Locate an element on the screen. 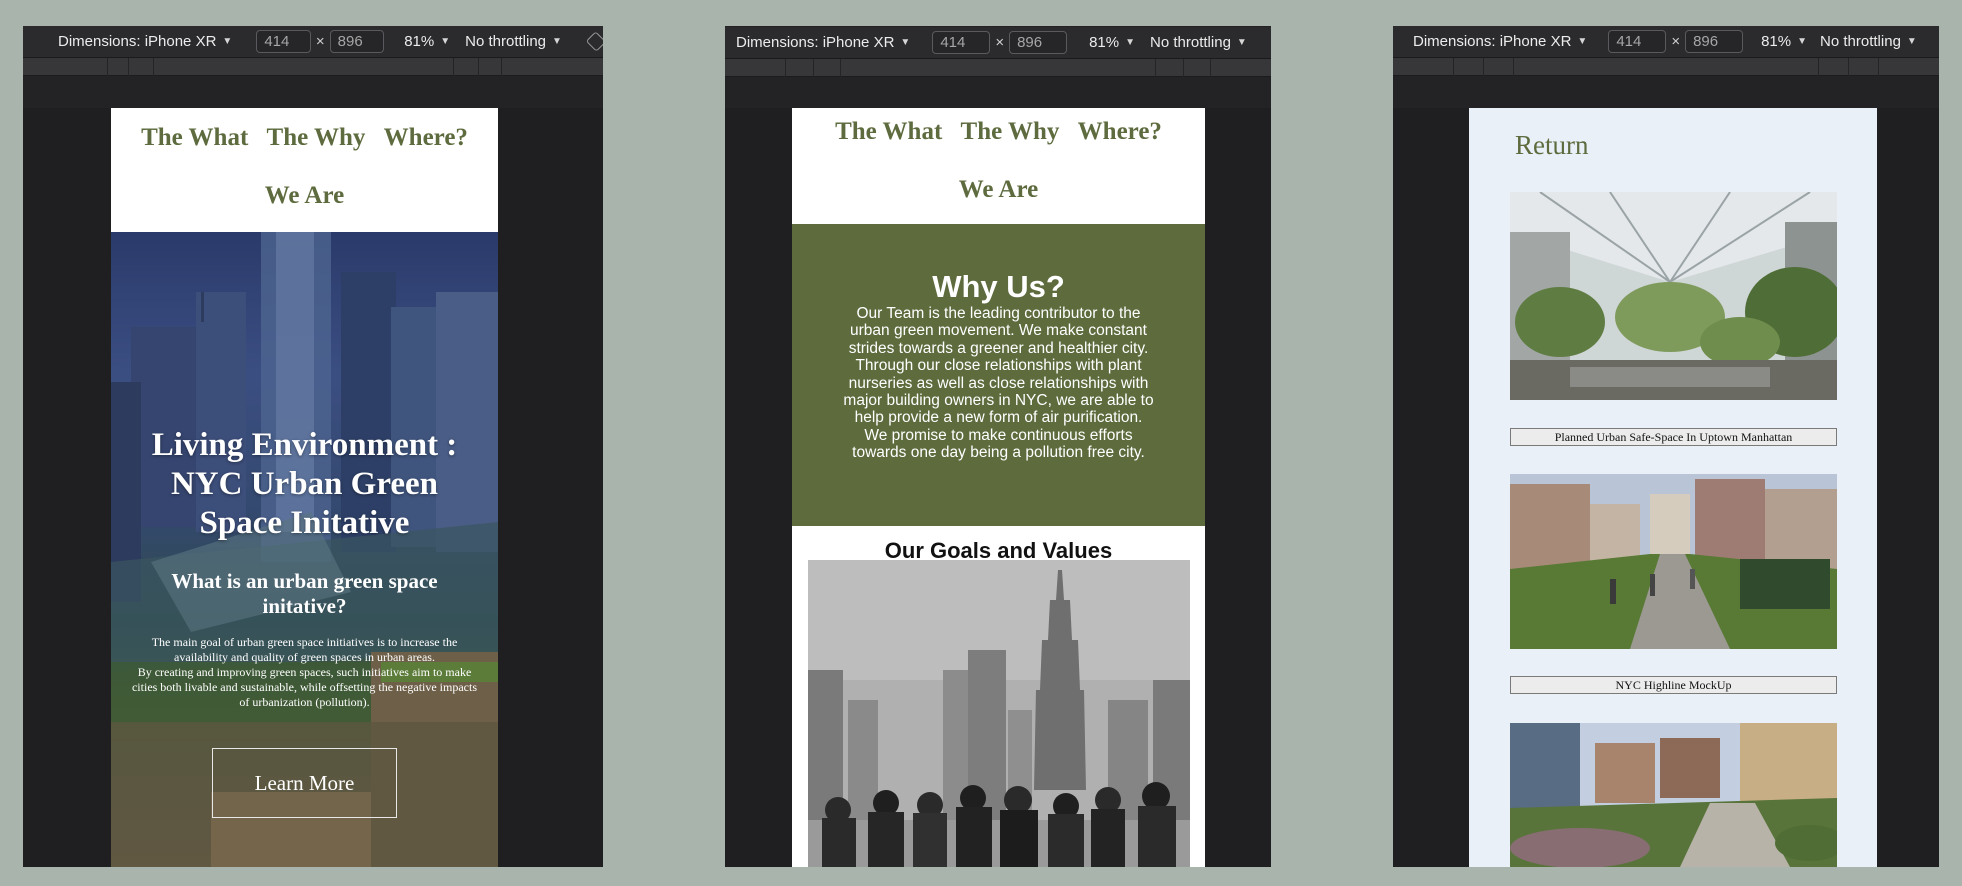 The height and width of the screenshot is (886, 1962). uptown-safe-space-image is located at coordinates (1673, 296).